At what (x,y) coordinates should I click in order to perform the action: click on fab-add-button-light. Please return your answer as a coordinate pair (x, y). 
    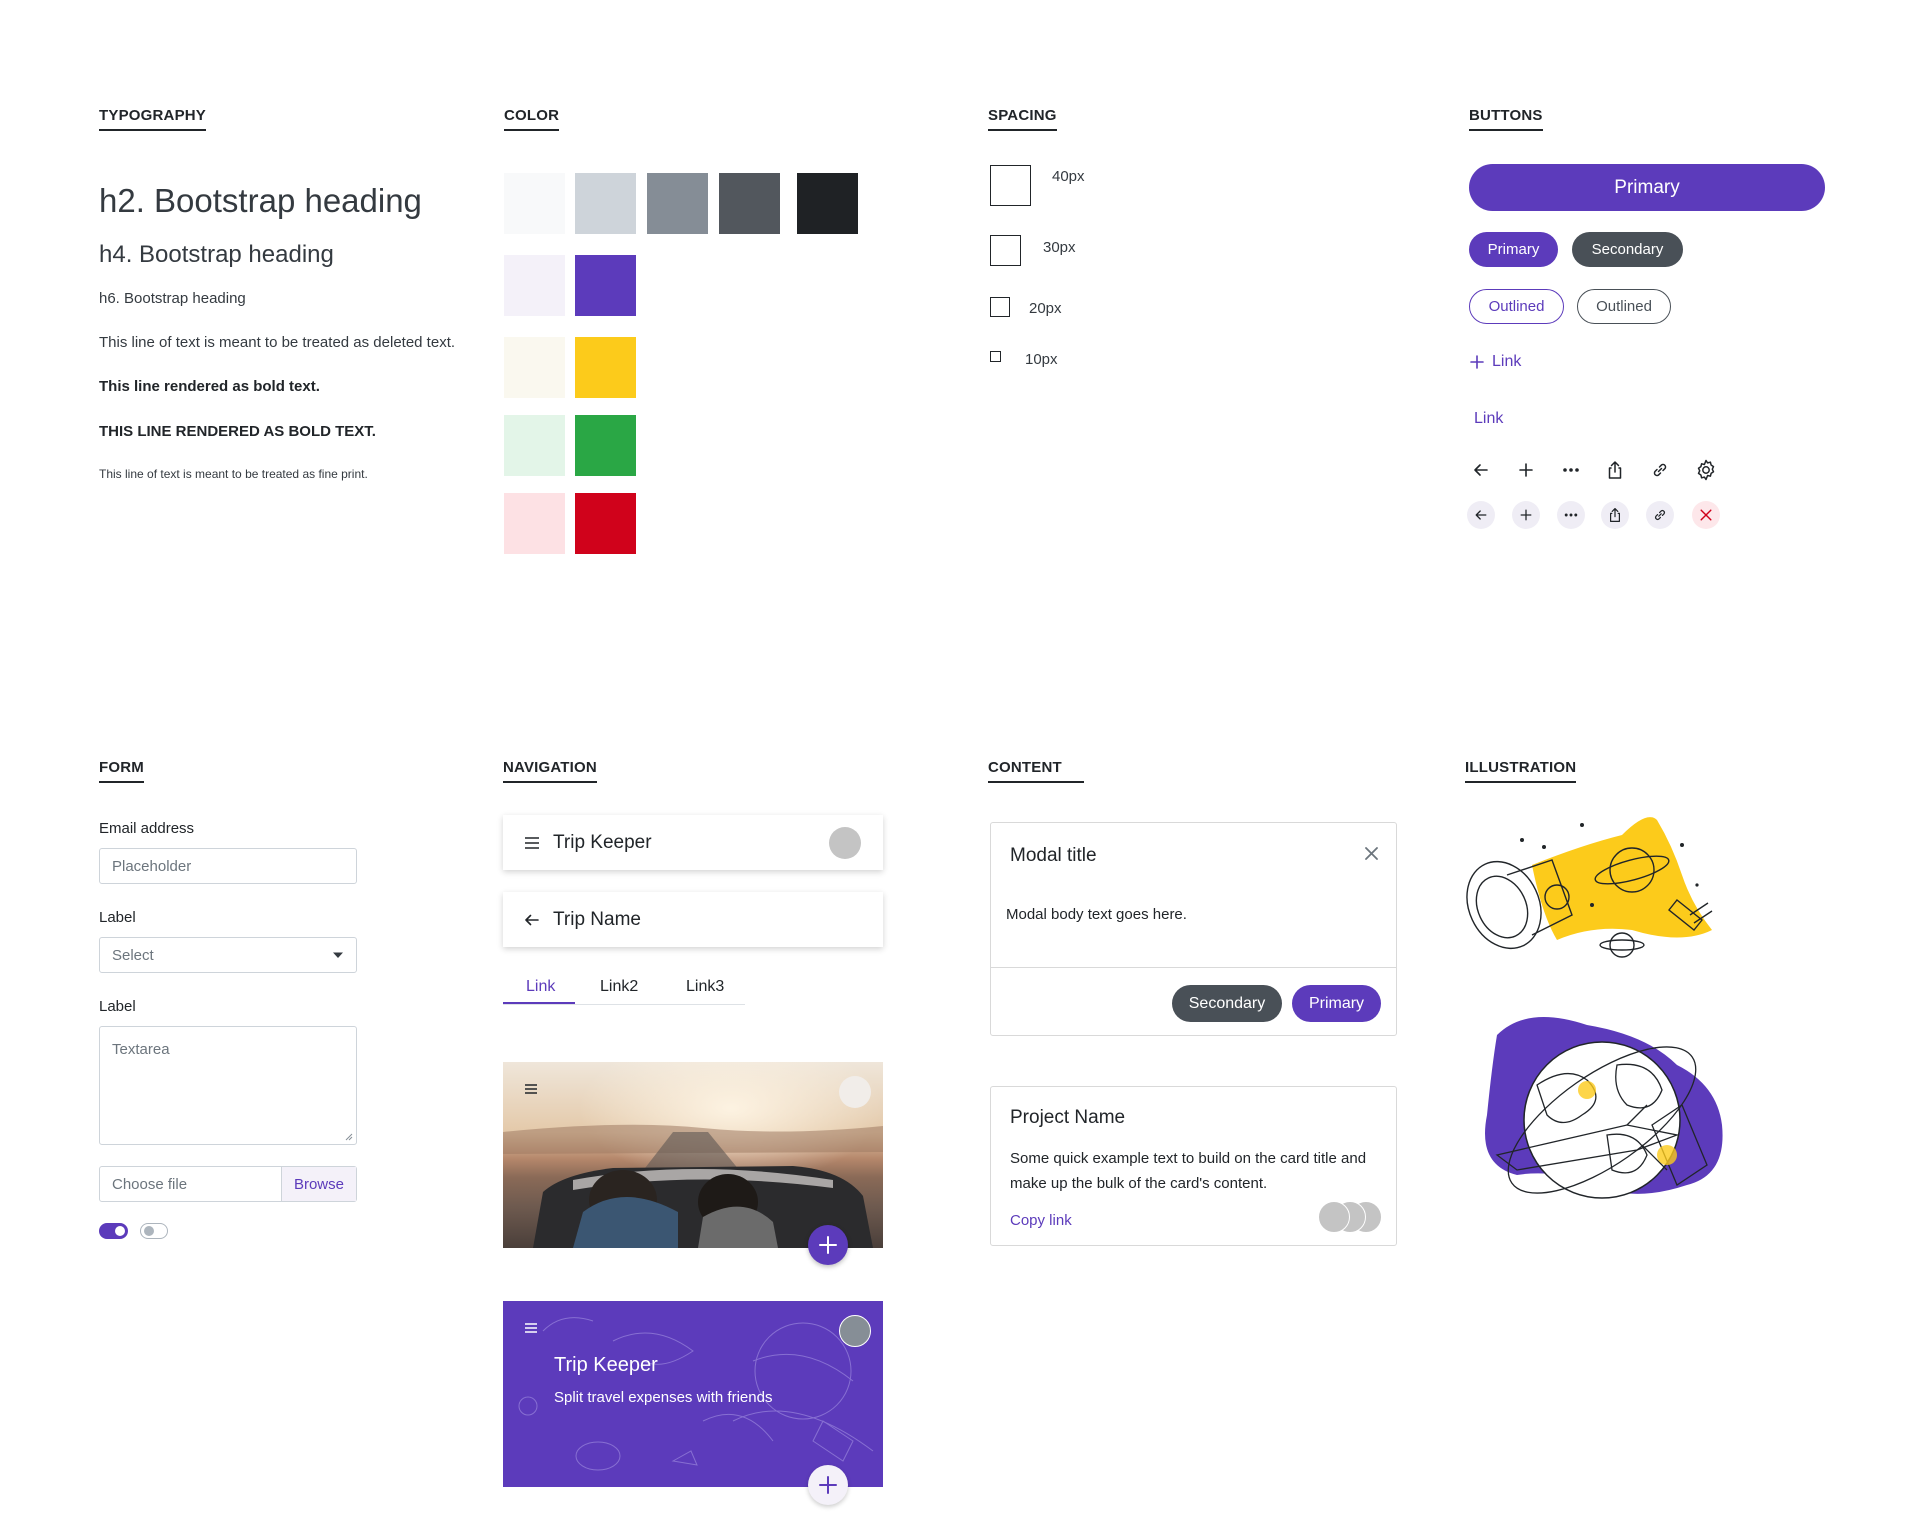
    Looking at the image, I should click on (828, 1485).